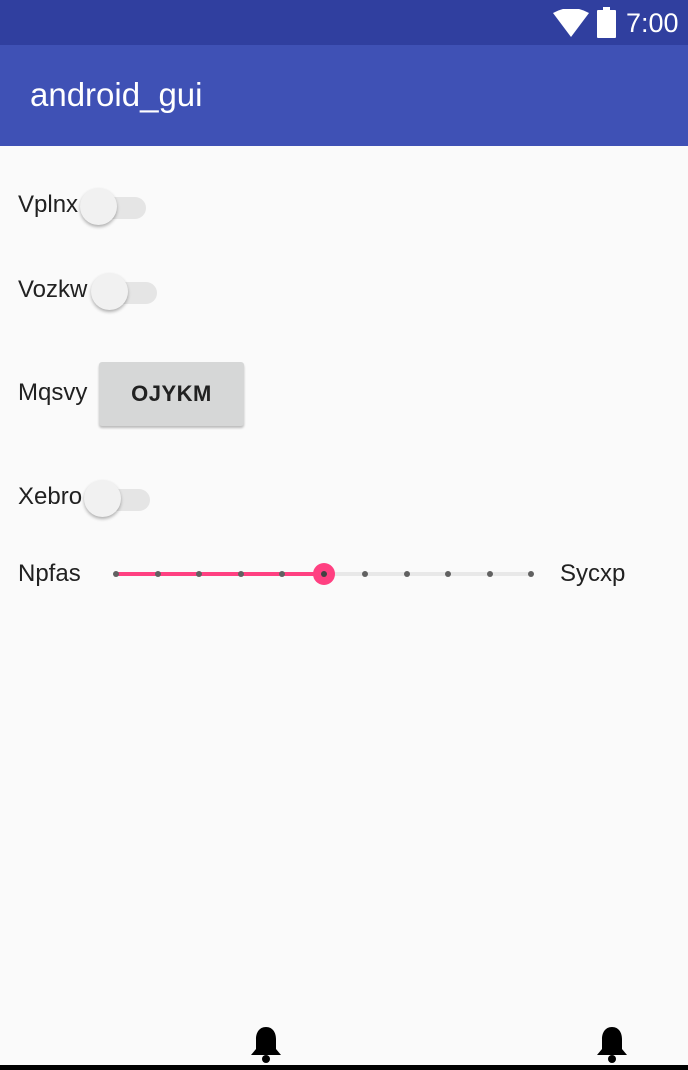 This screenshot has width=688, height=1070. I want to click on seekbar-thumb, so click(323, 574).